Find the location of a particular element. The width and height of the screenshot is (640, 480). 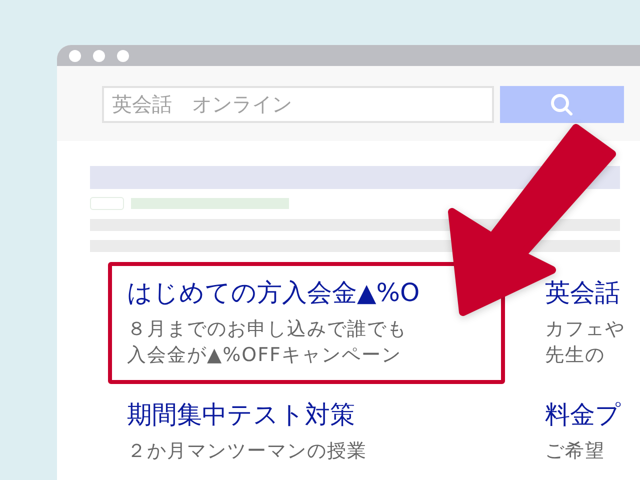

result-title-link: 期間集中テスト対策 is located at coordinates (241, 415).